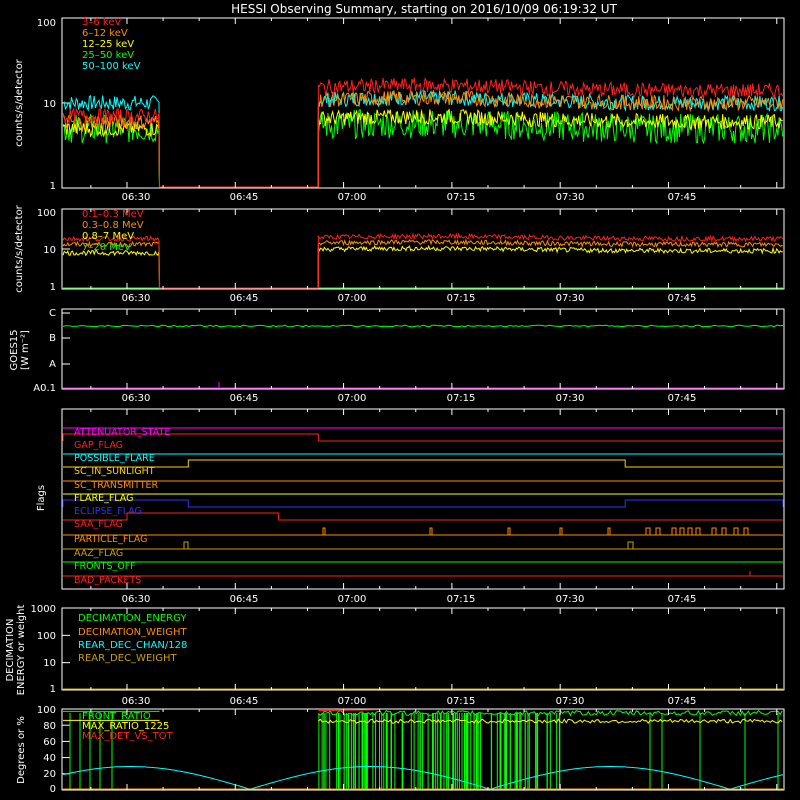 Image resolution: width=800 pixels, height=800 pixels. Describe the element at coordinates (132, 618) in the screenshot. I see `legend-entry: DECIMATION_ENERGY` at that location.